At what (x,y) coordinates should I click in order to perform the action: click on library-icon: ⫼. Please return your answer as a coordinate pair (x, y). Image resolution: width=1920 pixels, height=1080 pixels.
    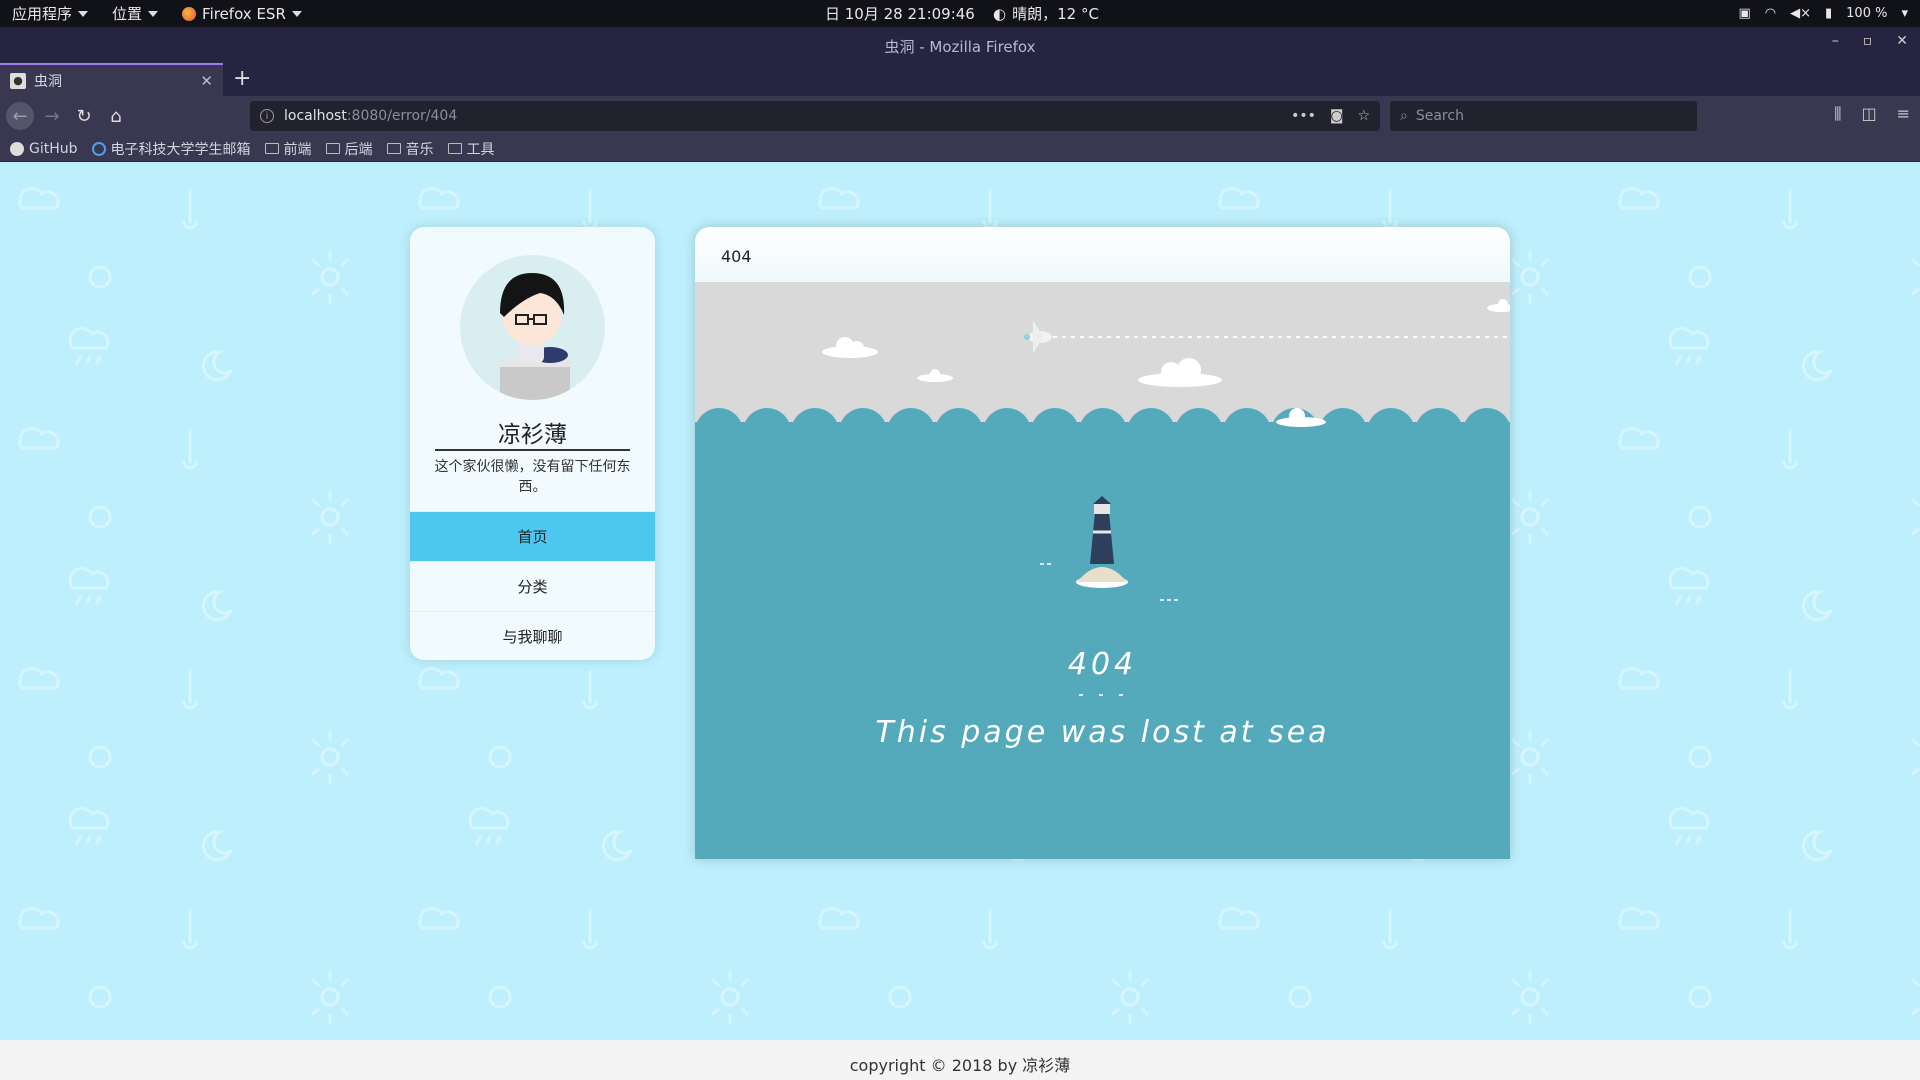
    Looking at the image, I should click on (1837, 114).